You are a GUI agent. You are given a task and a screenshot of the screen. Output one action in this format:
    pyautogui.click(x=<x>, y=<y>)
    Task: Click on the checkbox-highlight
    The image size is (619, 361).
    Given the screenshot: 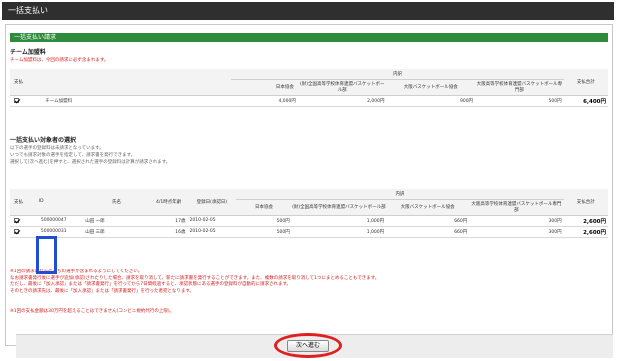 What is the action you would take?
    pyautogui.click(x=46, y=255)
    